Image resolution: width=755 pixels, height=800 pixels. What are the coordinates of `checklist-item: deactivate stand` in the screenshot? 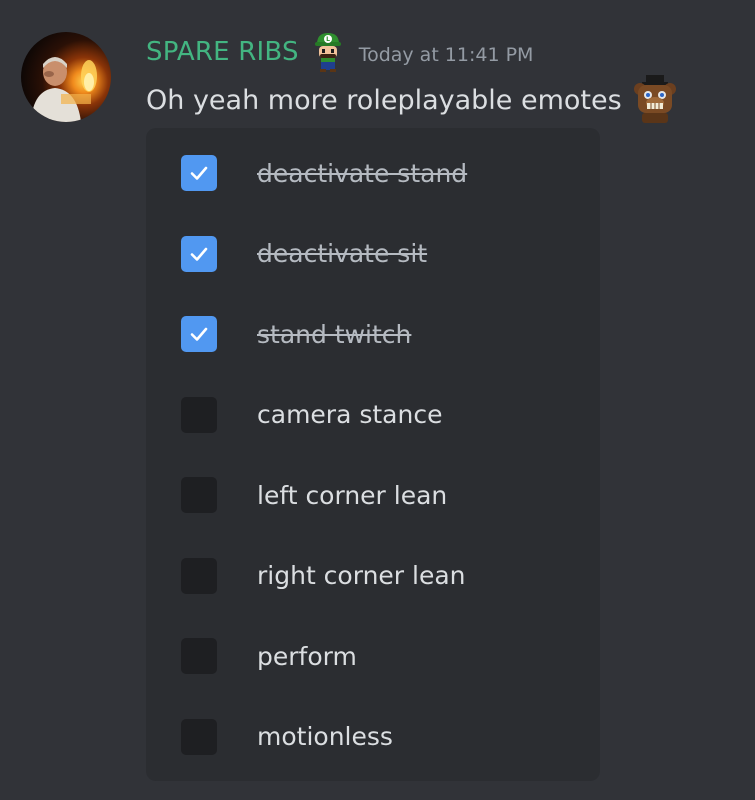 It's located at (373, 173).